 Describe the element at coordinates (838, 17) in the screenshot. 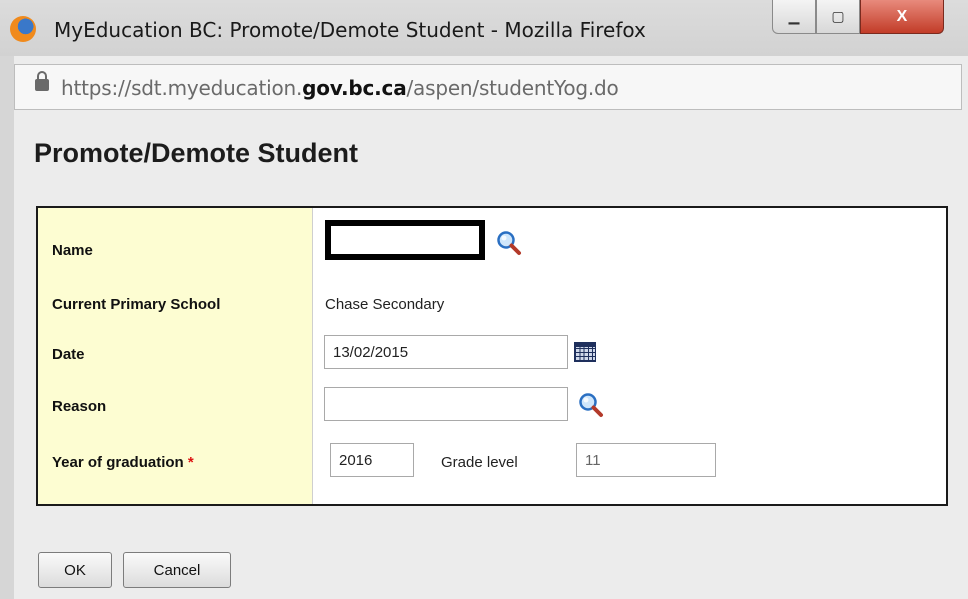

I see `maximize-button: ▢` at that location.